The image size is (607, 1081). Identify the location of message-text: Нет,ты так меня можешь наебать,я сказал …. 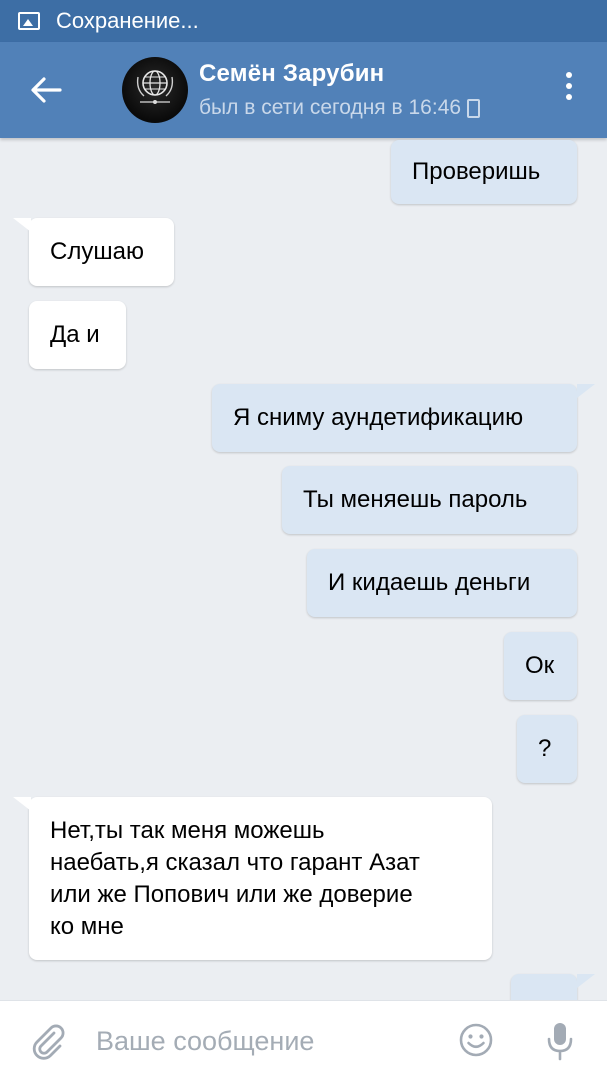
(235, 879).